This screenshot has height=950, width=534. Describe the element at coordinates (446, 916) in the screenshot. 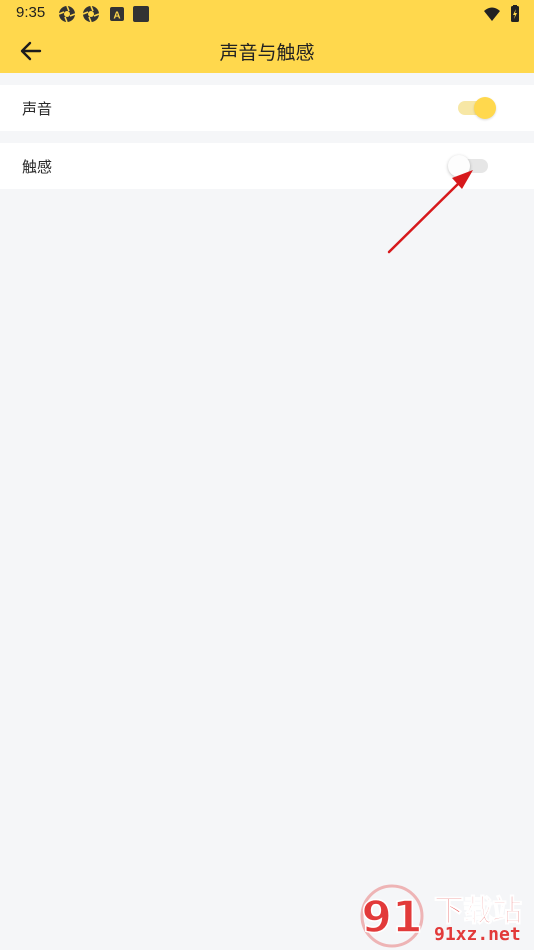

I see `watermark: 91 下载站 91xz.net` at that location.